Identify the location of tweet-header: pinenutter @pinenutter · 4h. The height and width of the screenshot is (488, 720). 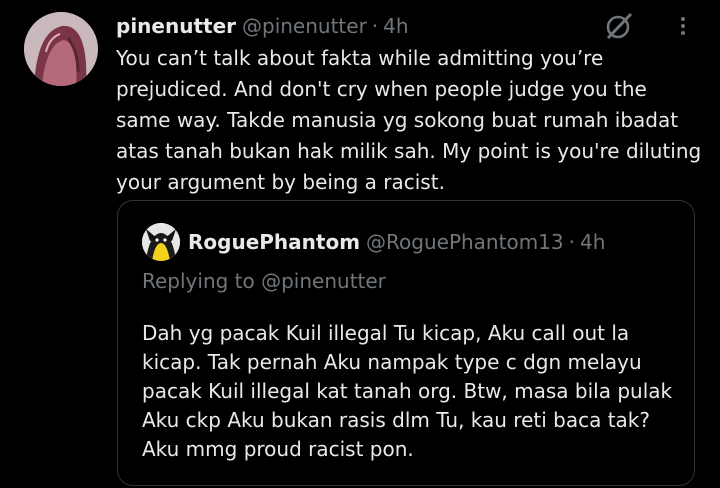
(262, 26).